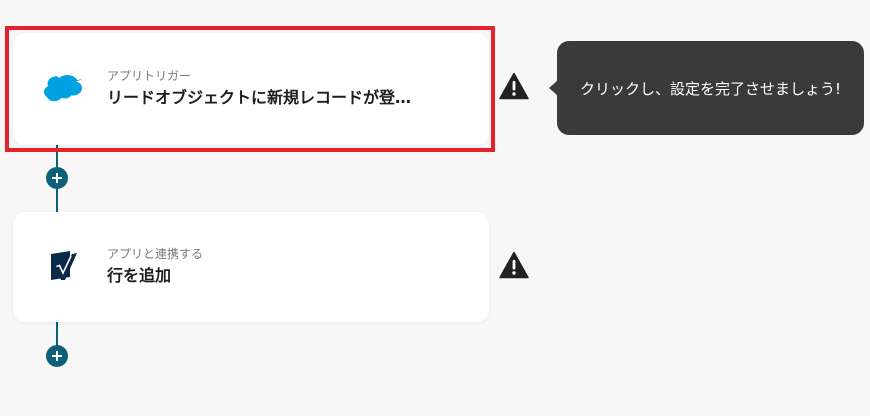 This screenshot has height=416, width=870. I want to click on setup-tooltip: クリックし、設定を完了させましょう!, so click(706, 88).